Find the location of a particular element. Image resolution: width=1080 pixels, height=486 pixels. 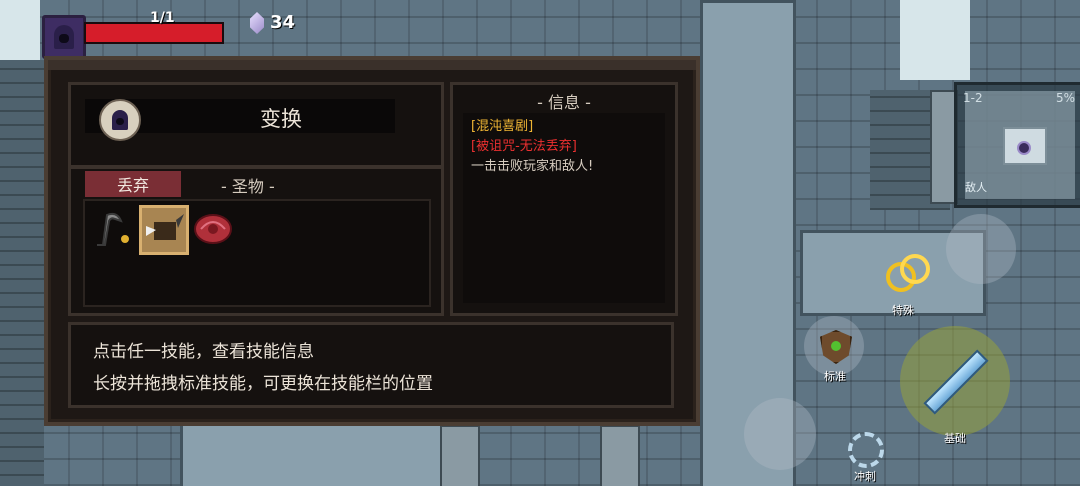

info-title: - 信息 - is located at coordinates (564, 102).